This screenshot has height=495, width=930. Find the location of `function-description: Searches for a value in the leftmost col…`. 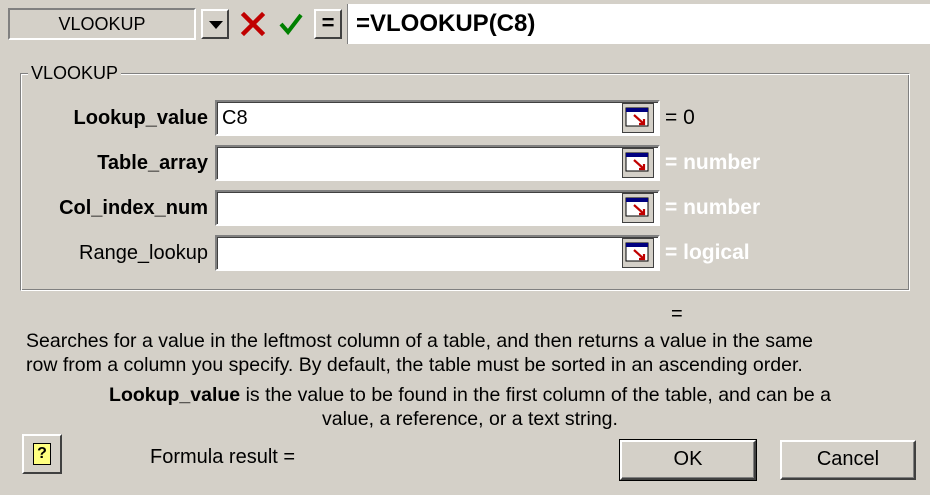

function-description: Searches for a value in the leftmost col… is located at coordinates (471, 353).